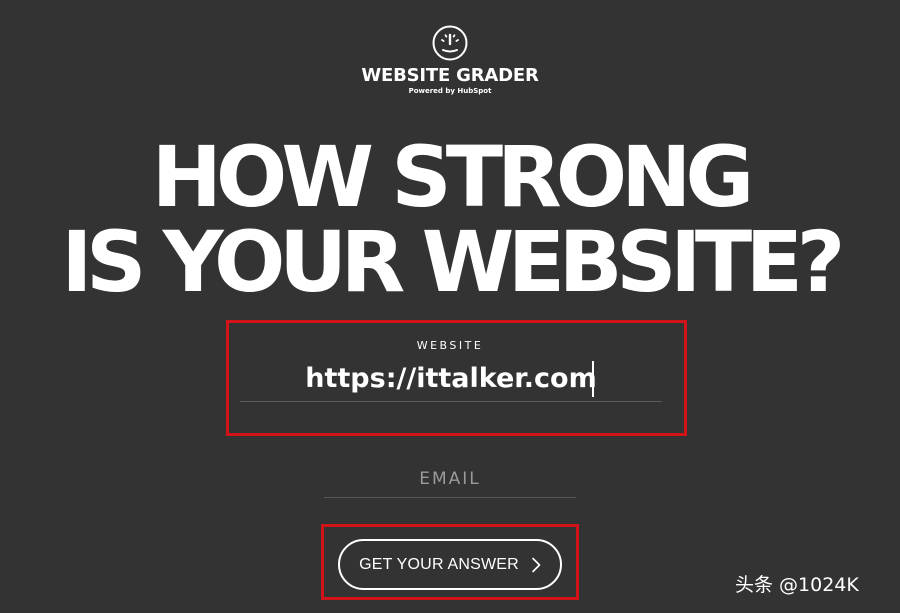 The image size is (900, 613). I want to click on logo: WEBSITE GRADER Powered by HubSpot, so click(450, 59).